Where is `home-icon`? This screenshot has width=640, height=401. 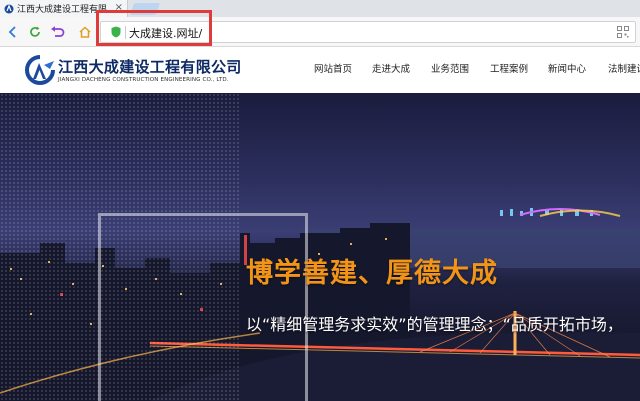 home-icon is located at coordinates (85, 32).